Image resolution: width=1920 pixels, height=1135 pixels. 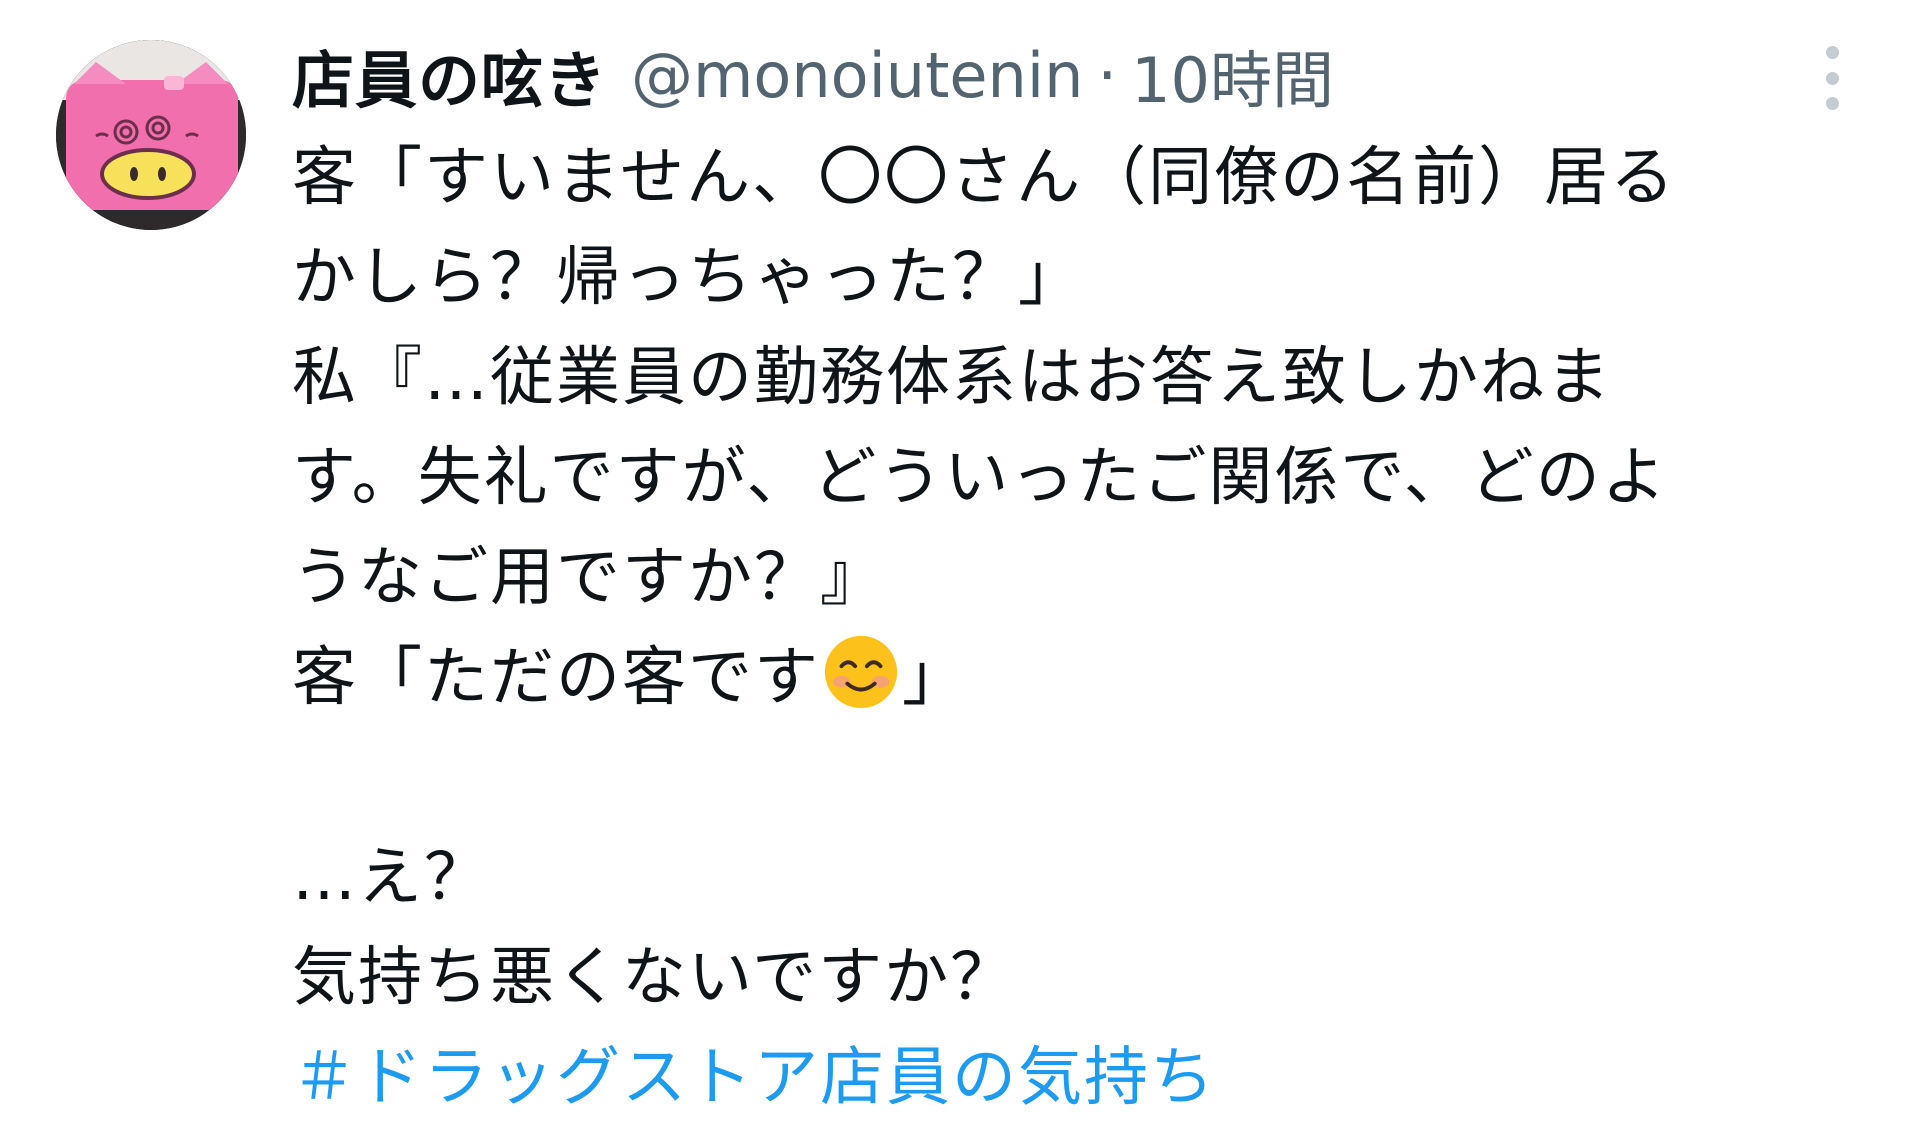 What do you see at coordinates (1092, 1078) in the screenshot?
I see `hashtag-link: ＃ドラッグストア店員の気持ち` at bounding box center [1092, 1078].